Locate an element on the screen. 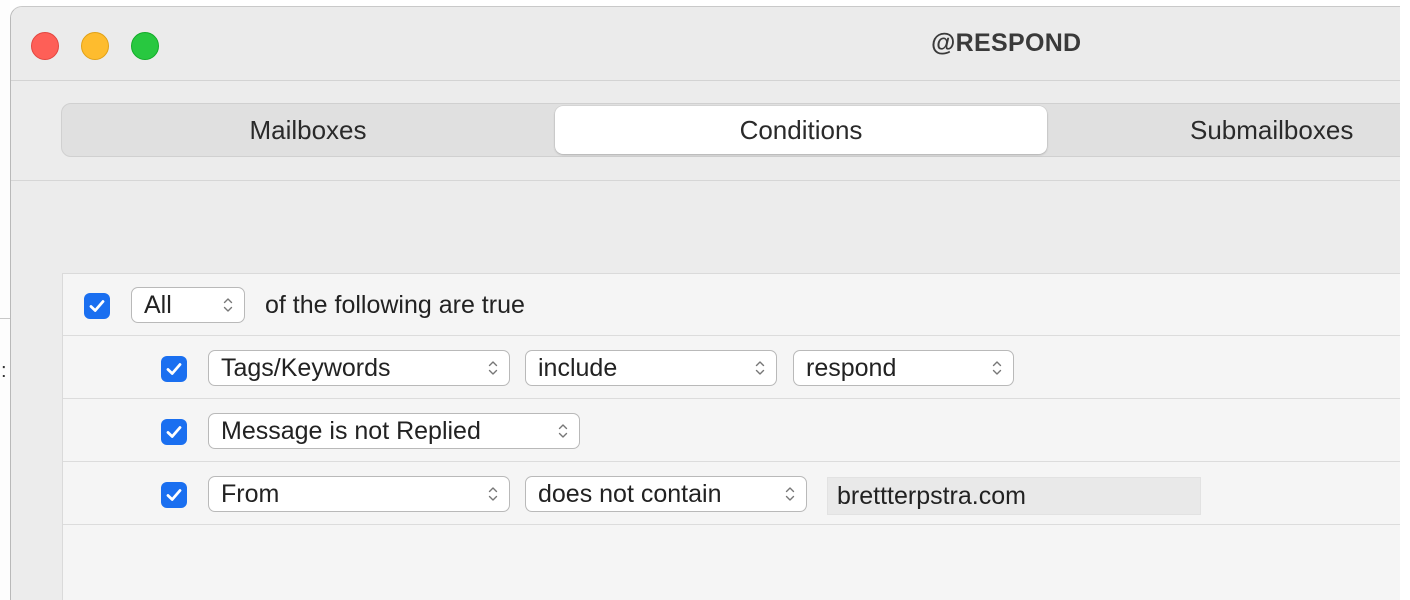  rule-operator-select: does not contain is located at coordinates (666, 494).